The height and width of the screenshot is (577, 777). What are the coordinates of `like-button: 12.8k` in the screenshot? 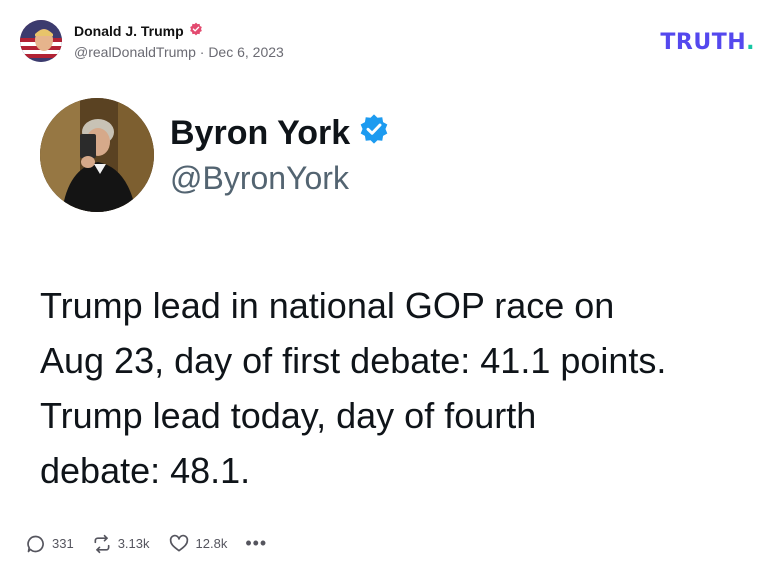 It's located at (198, 544).